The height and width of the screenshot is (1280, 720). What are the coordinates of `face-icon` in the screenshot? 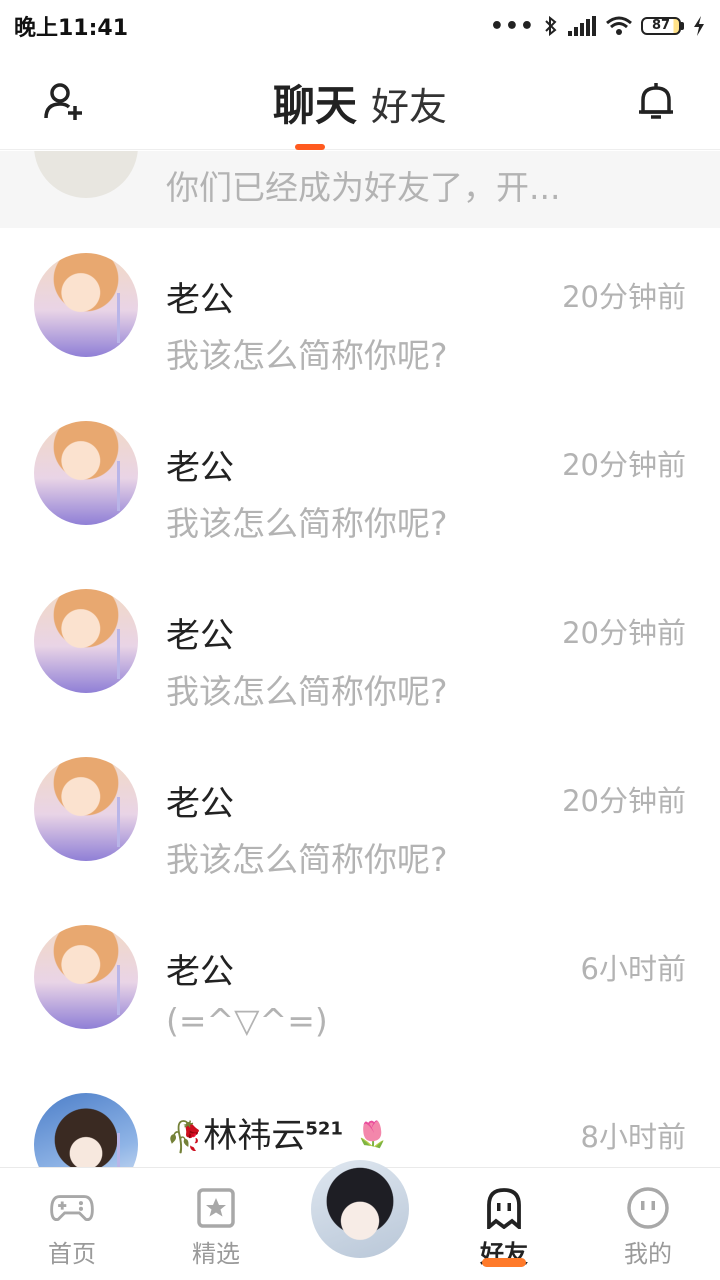 It's located at (648, 1208).